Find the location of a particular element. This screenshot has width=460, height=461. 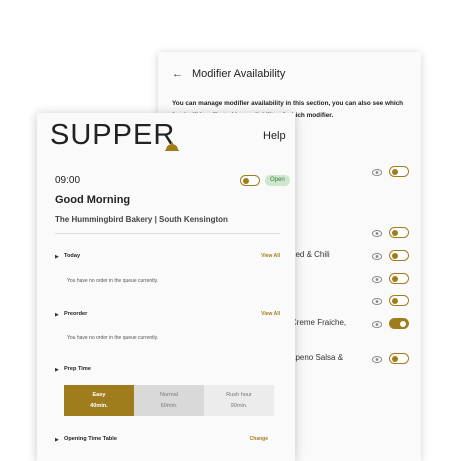

modifier-label: Creme Fraiche, is located at coordinates (319, 322).